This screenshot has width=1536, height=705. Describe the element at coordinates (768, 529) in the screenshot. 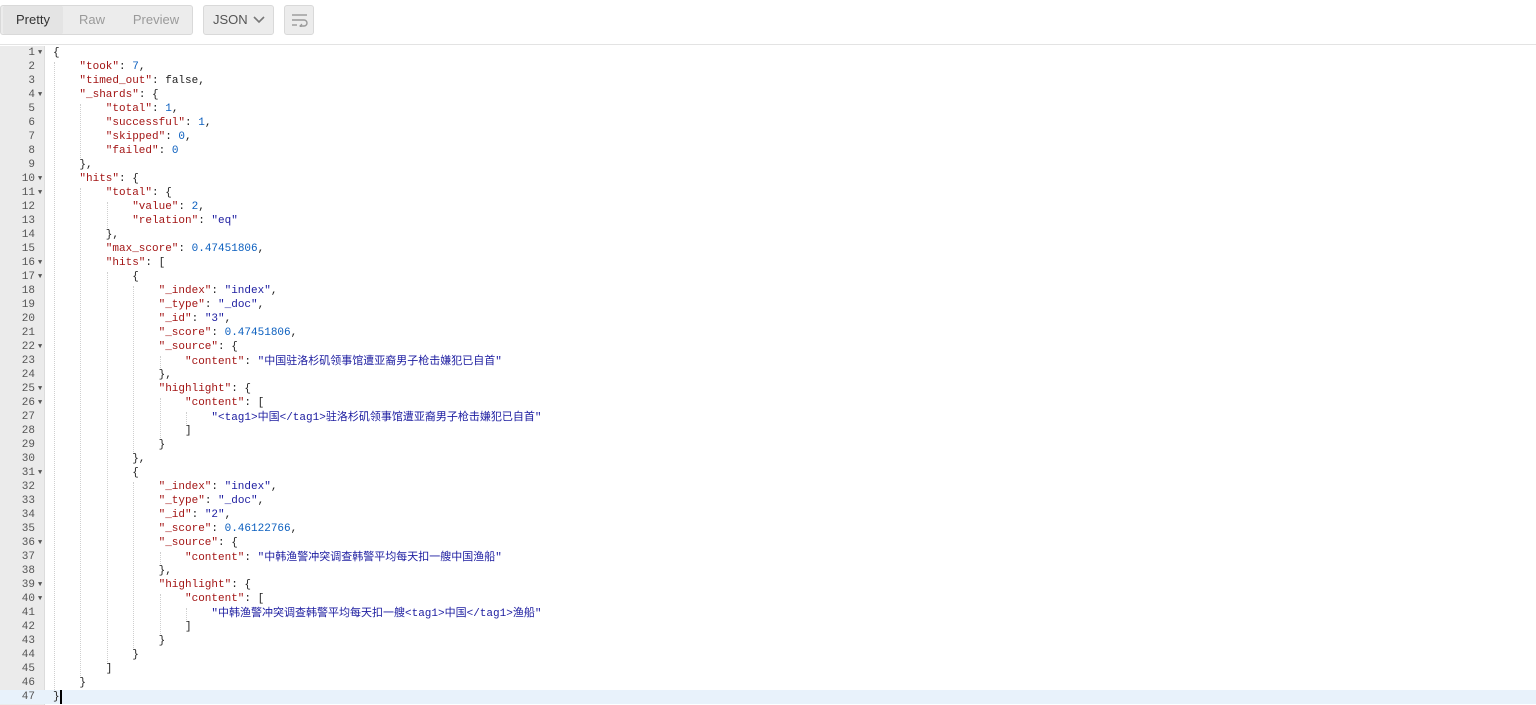

I see `code-line: 35 "_score": 0.46122766,` at that location.